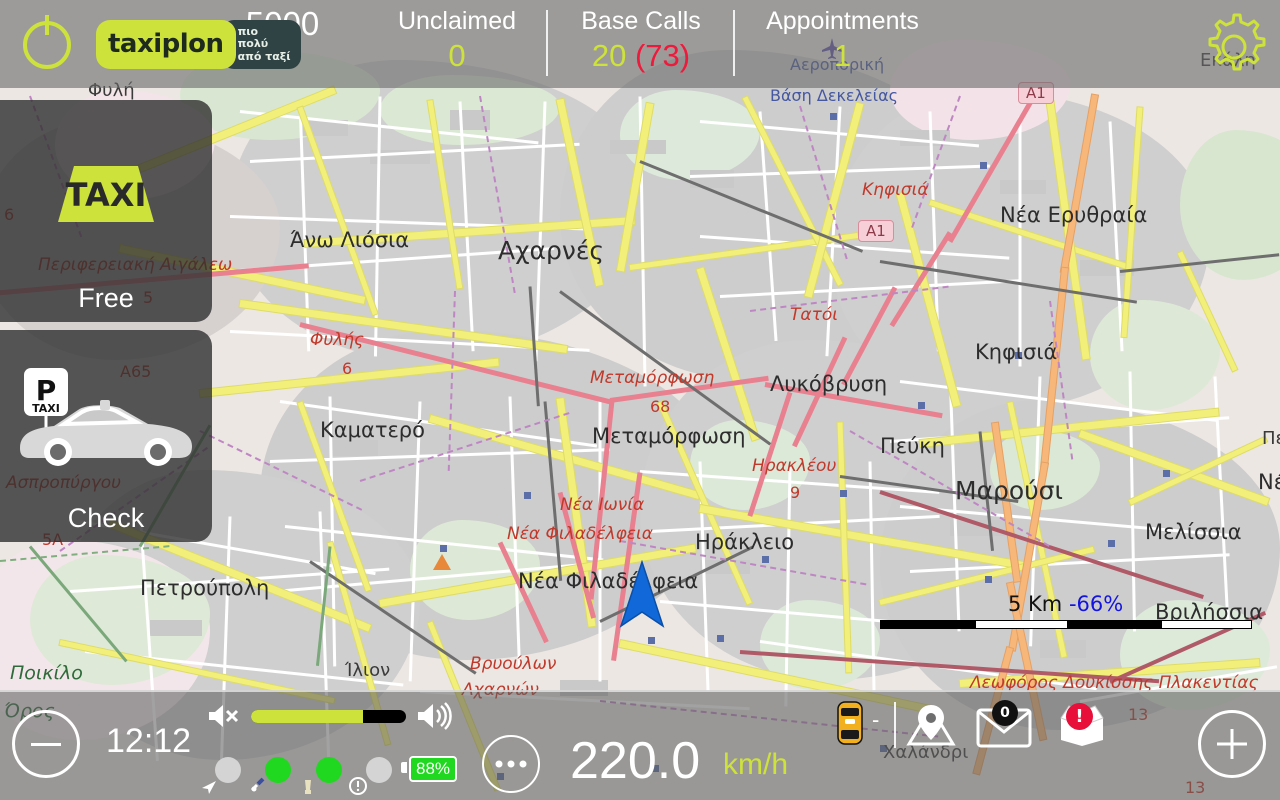 This screenshot has width=1280, height=800. What do you see at coordinates (1193, 532) in the screenshot?
I see `map-place-label: Μελίσσια` at bounding box center [1193, 532].